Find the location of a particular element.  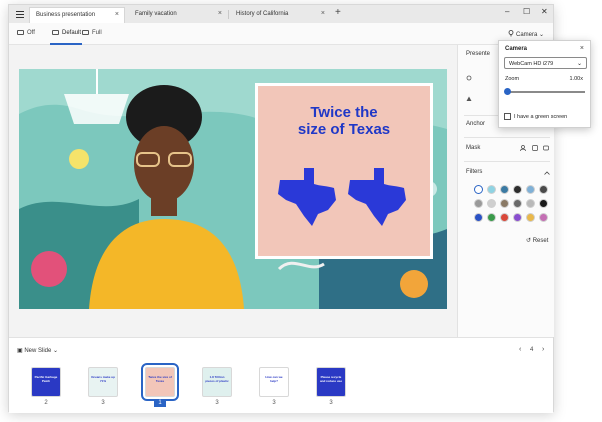

mask-label: Mask is located at coordinates (473, 148).